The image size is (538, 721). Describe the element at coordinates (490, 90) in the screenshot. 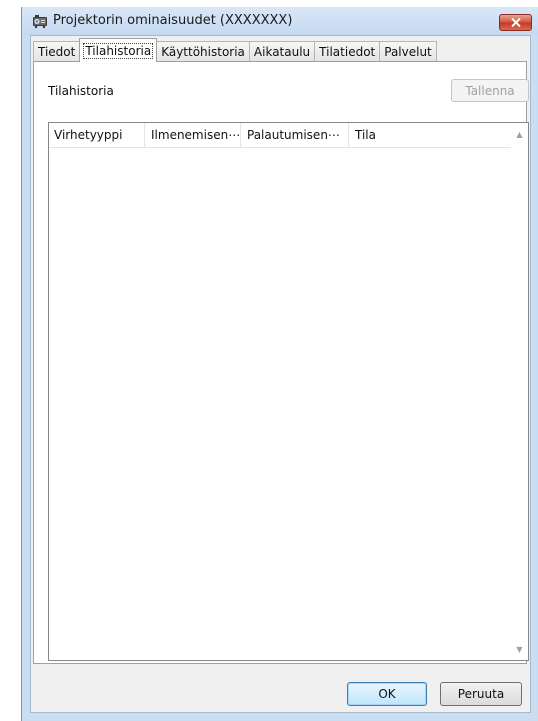

I see `save-button: Tallenna` at that location.